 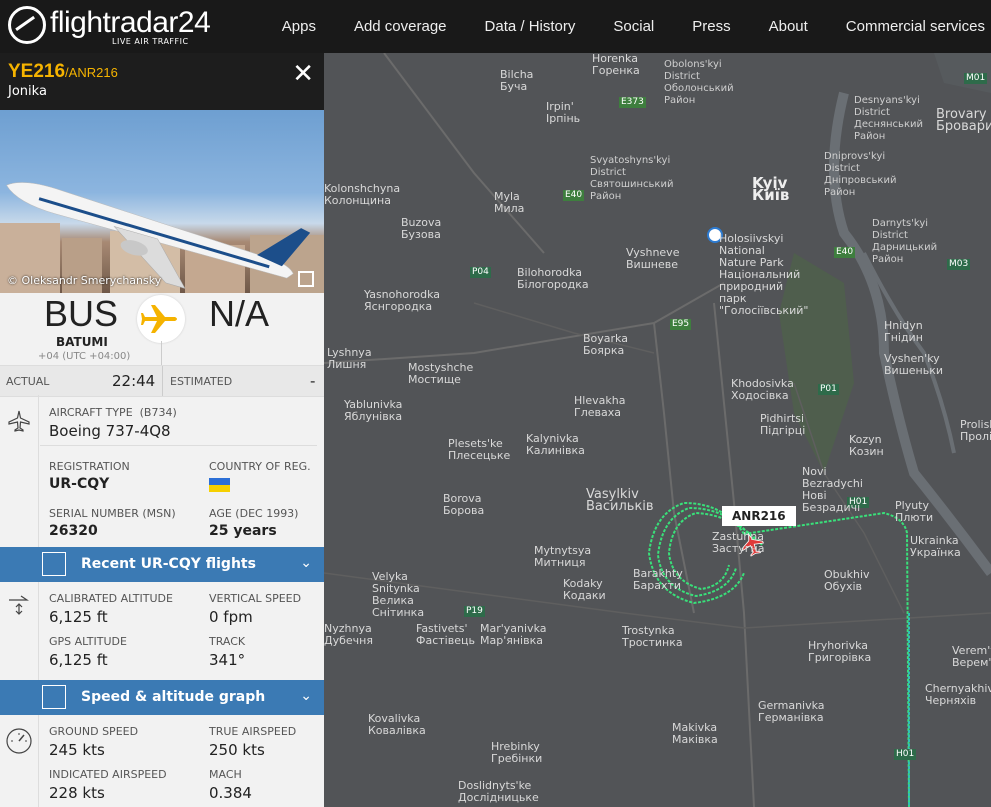 I want to click on altitude-icon, so click(x=19, y=605).